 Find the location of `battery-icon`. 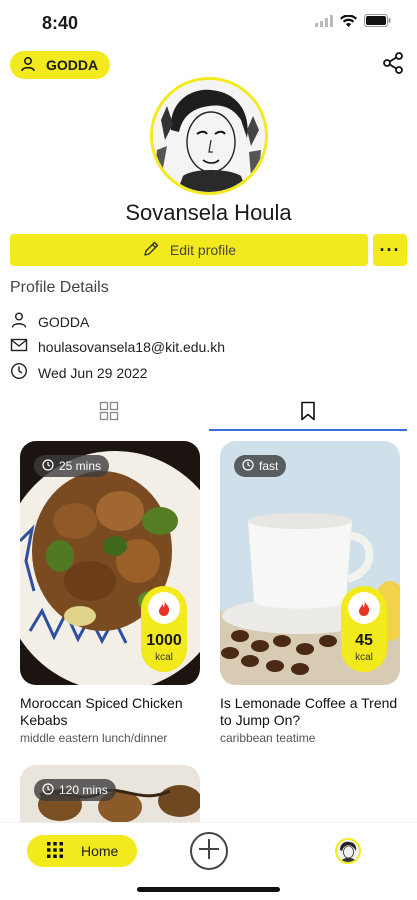

battery-icon is located at coordinates (377, 23).